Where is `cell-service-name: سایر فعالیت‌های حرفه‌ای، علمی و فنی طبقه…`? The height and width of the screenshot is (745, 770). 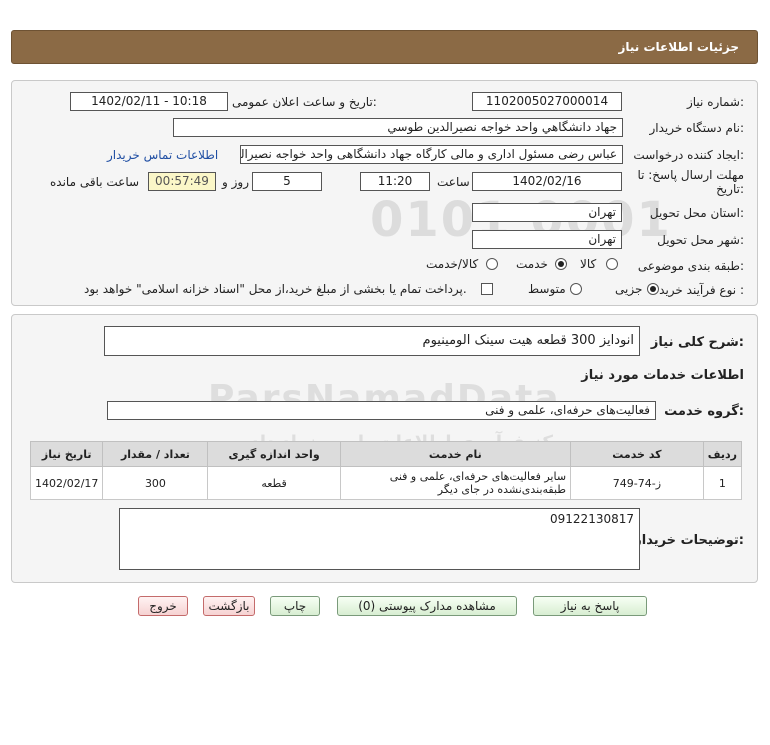
cell-service-name: سایر فعالیت‌های حرفه‌ای، علمی و فنی طبقه… is located at coordinates (455, 483).